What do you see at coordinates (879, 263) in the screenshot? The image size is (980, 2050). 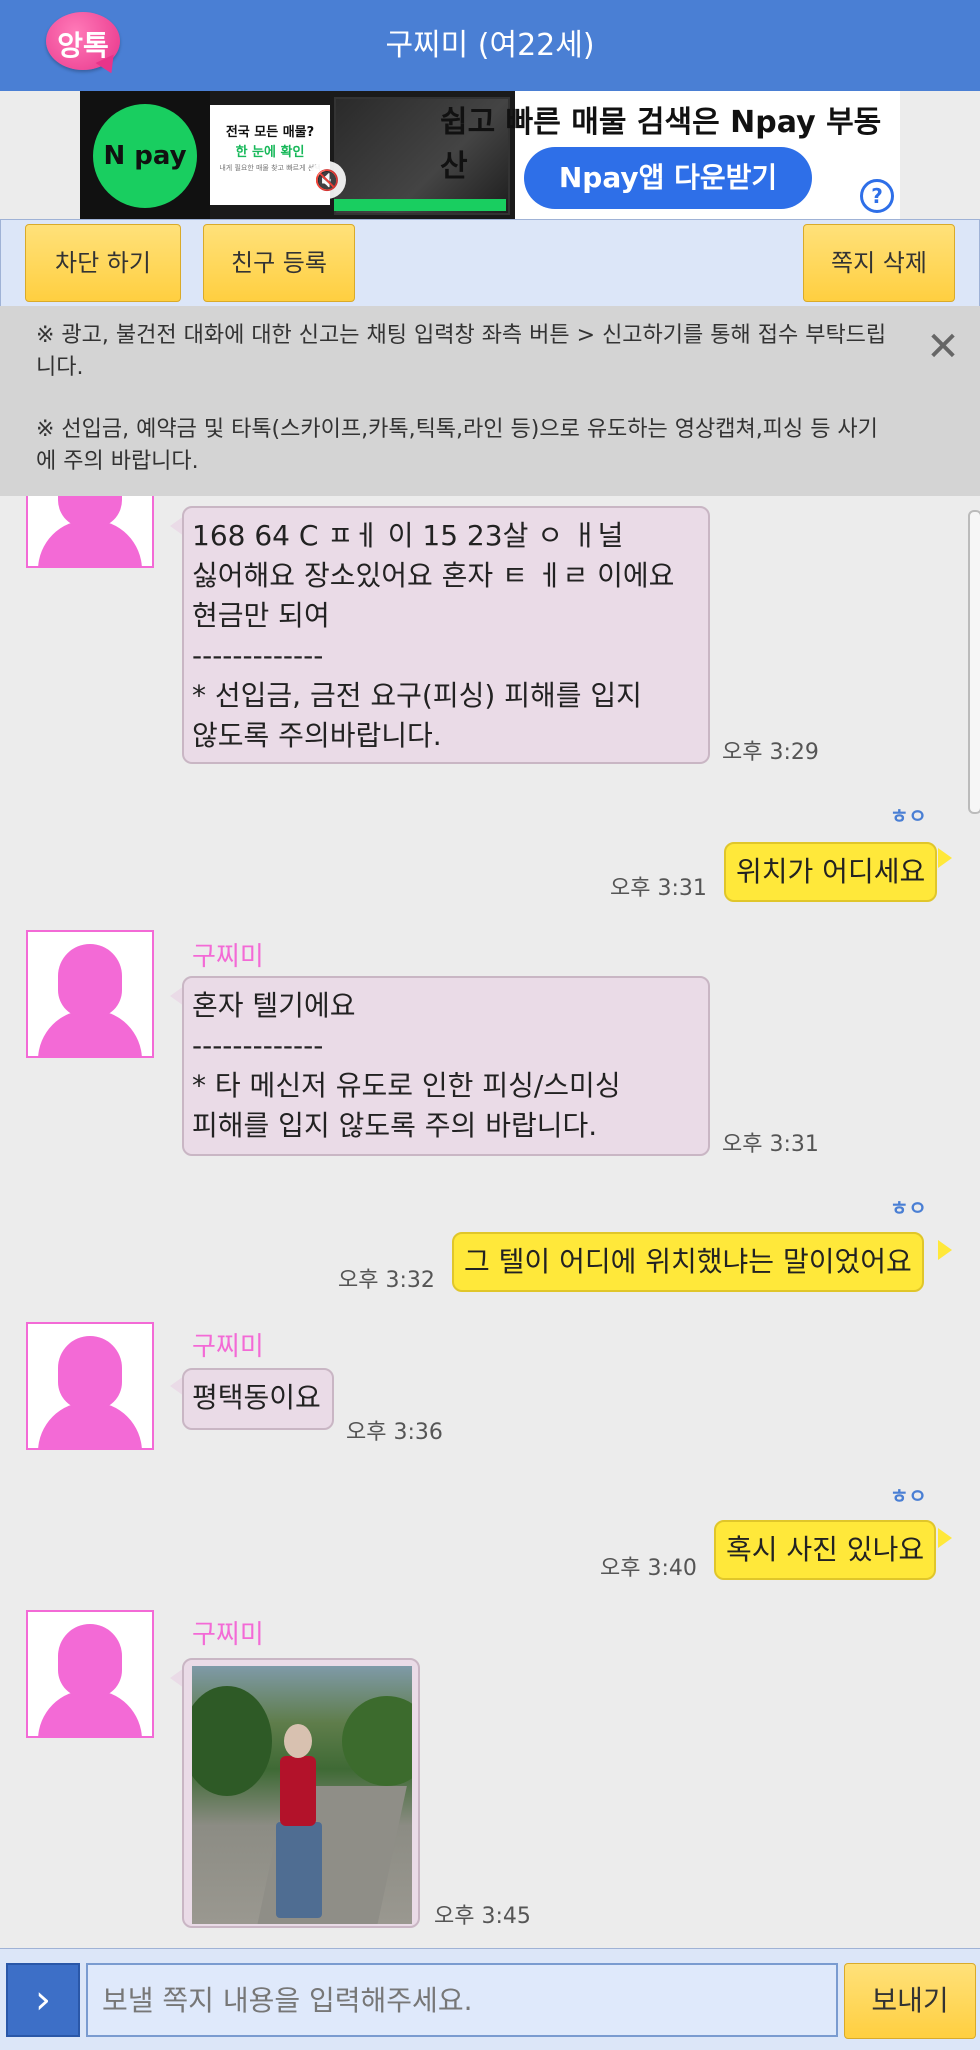 I see `delete-message-button: 쪽지 삭제` at bounding box center [879, 263].